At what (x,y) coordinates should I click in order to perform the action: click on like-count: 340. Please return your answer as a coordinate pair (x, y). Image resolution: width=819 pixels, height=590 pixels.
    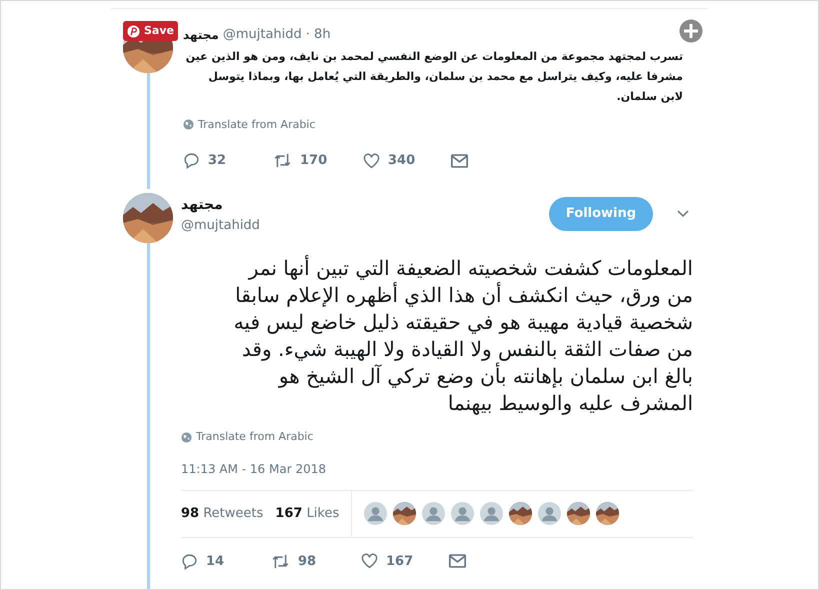
    Looking at the image, I should click on (402, 161).